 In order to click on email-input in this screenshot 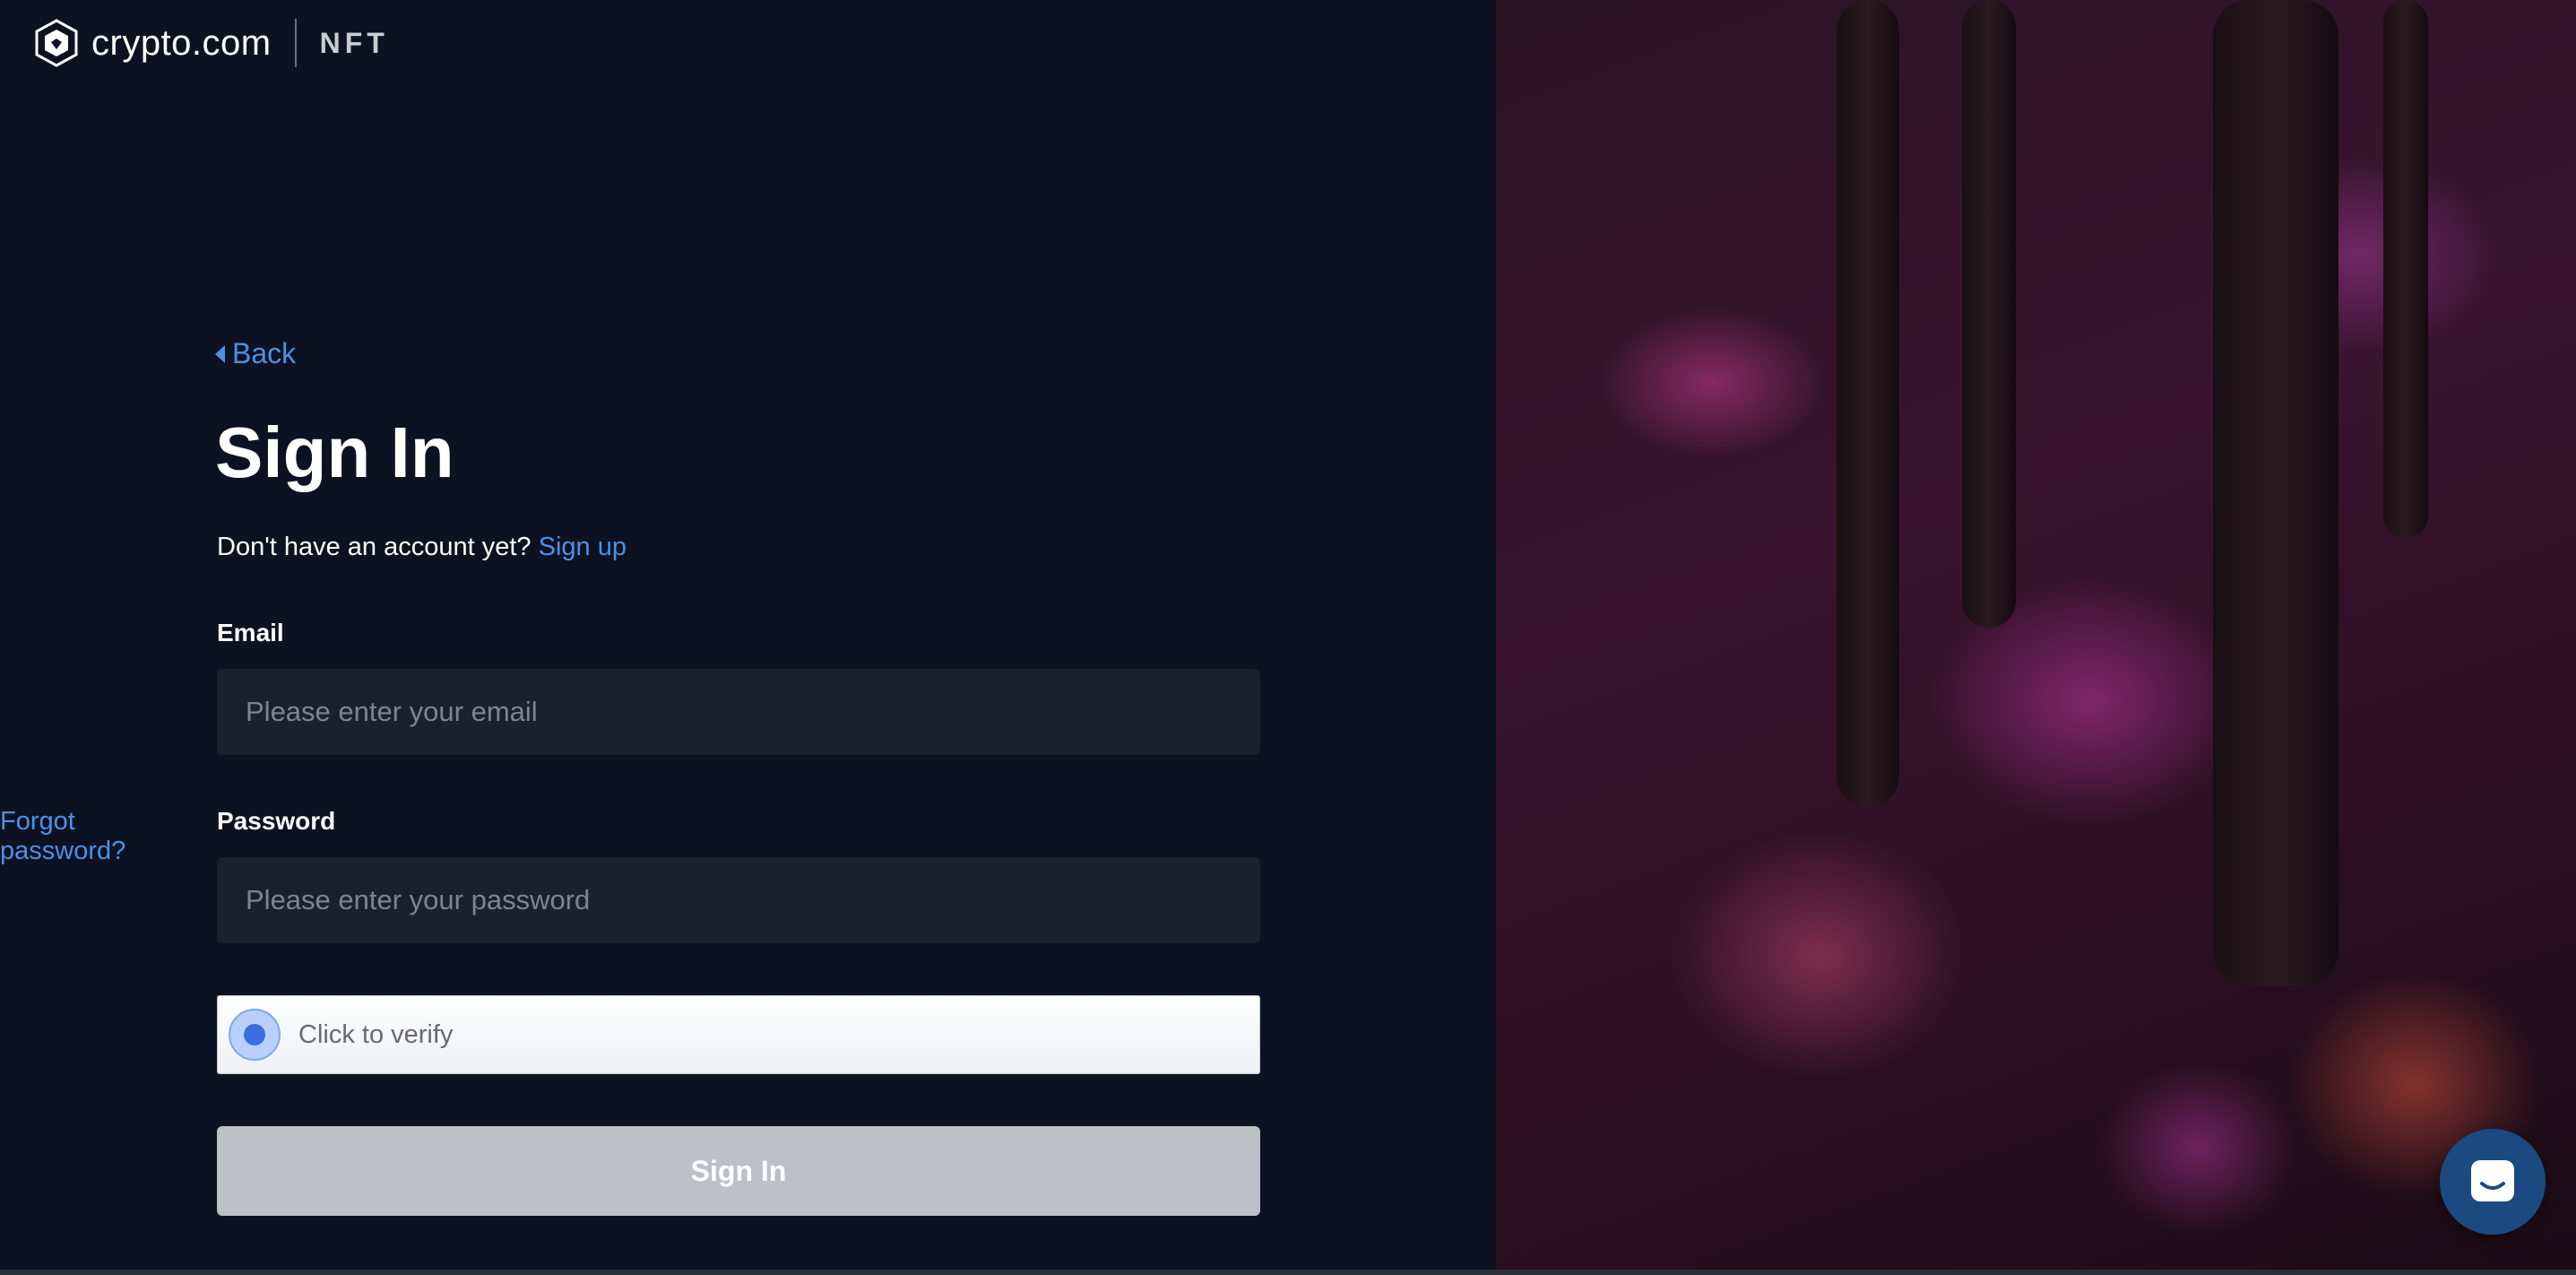, I will do `click(738, 712)`.